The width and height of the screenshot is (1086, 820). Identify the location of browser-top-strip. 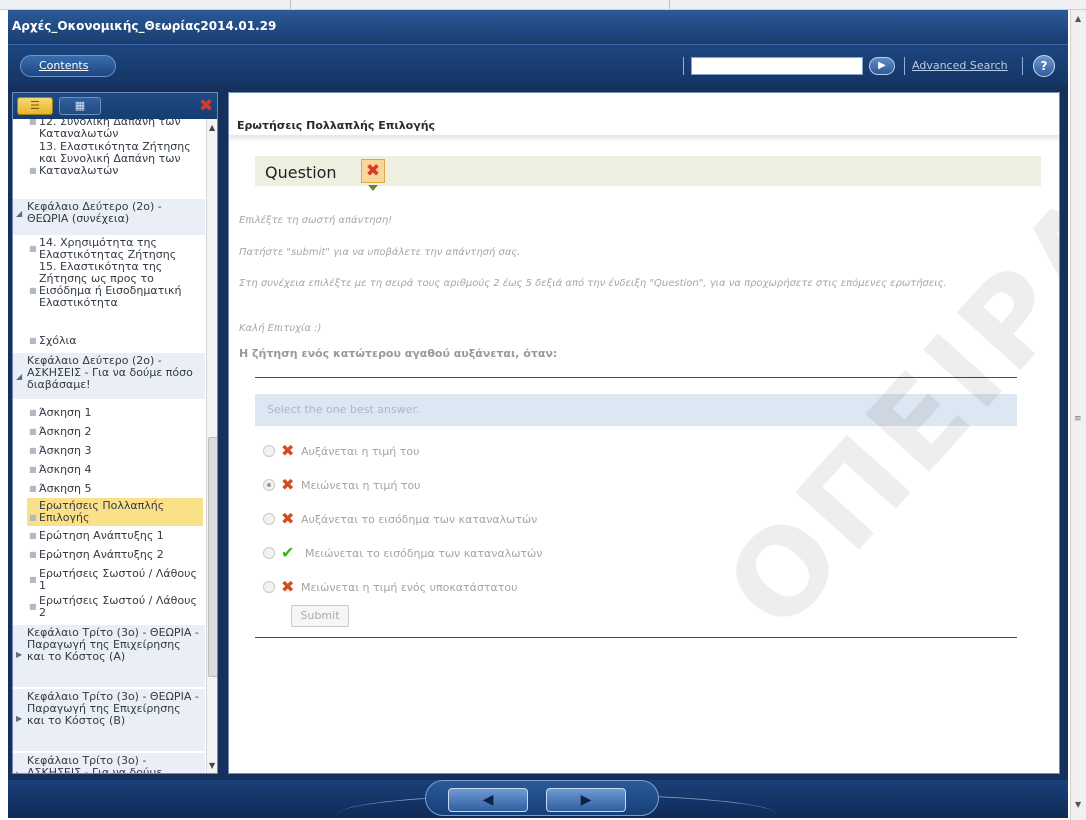
(543, 5).